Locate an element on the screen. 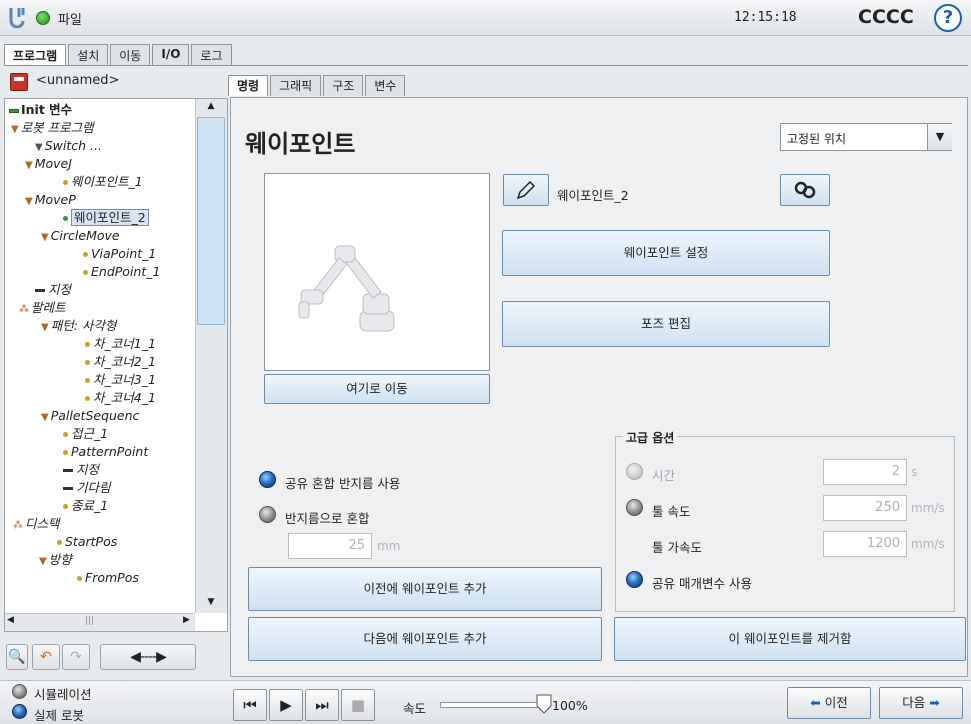  tree-item: 웨이포인트_1 is located at coordinates (103, 182).